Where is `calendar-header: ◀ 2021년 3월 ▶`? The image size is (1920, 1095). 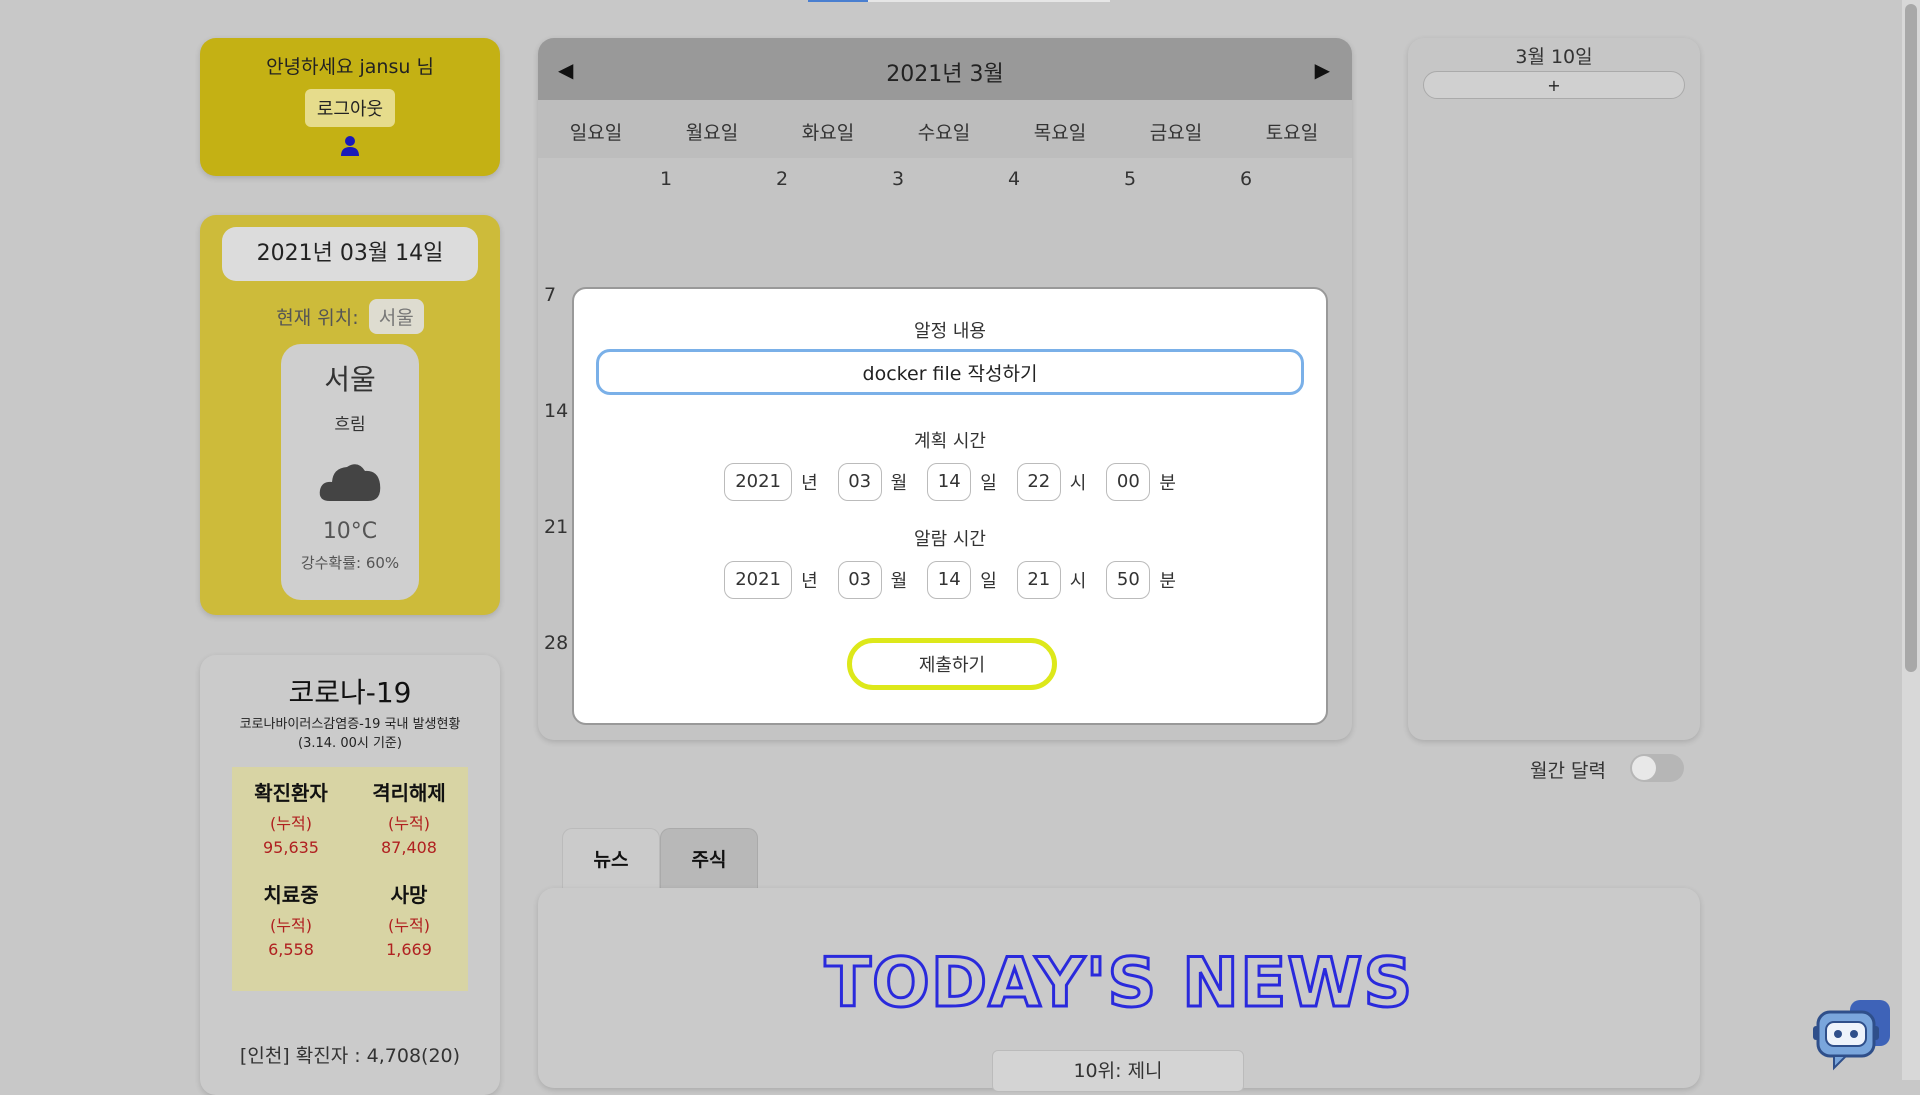 calendar-header: ◀ 2021년 3월 ▶ is located at coordinates (945, 69).